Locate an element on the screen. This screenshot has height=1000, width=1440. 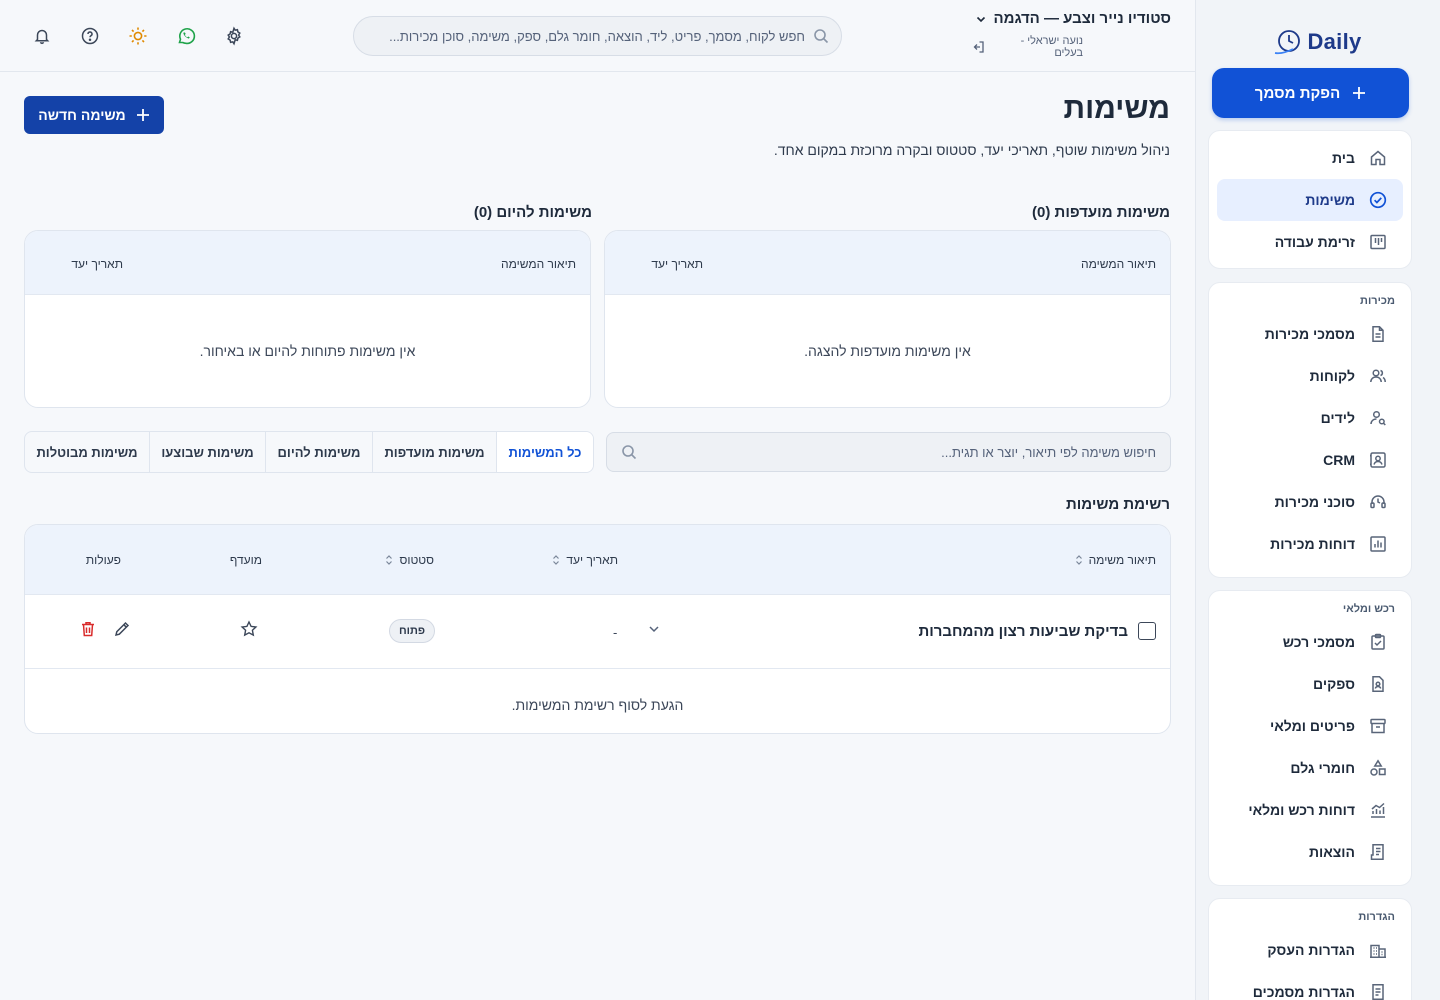
tab-cancelled-tasks: משימות מבוטלות is located at coordinates (87, 452).